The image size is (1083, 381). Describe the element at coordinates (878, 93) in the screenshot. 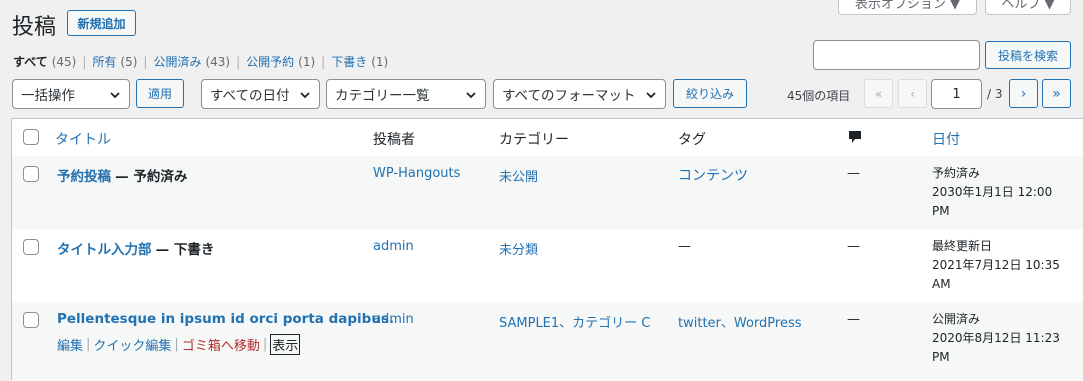

I see `first-page-button: «` at that location.